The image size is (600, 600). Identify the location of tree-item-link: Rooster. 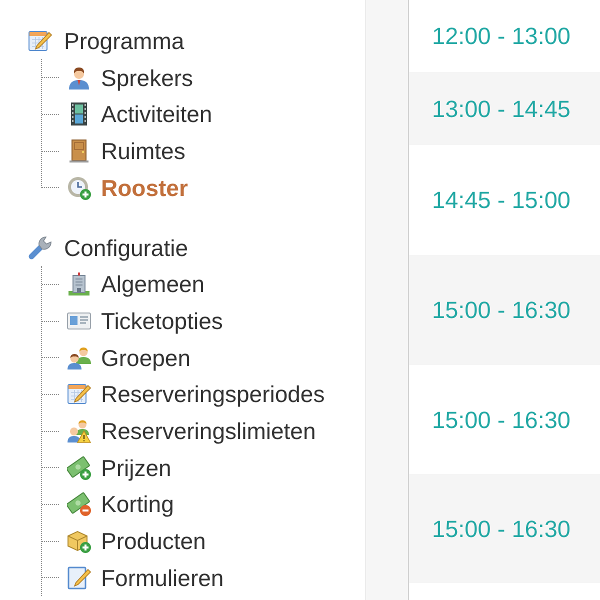
(144, 188).